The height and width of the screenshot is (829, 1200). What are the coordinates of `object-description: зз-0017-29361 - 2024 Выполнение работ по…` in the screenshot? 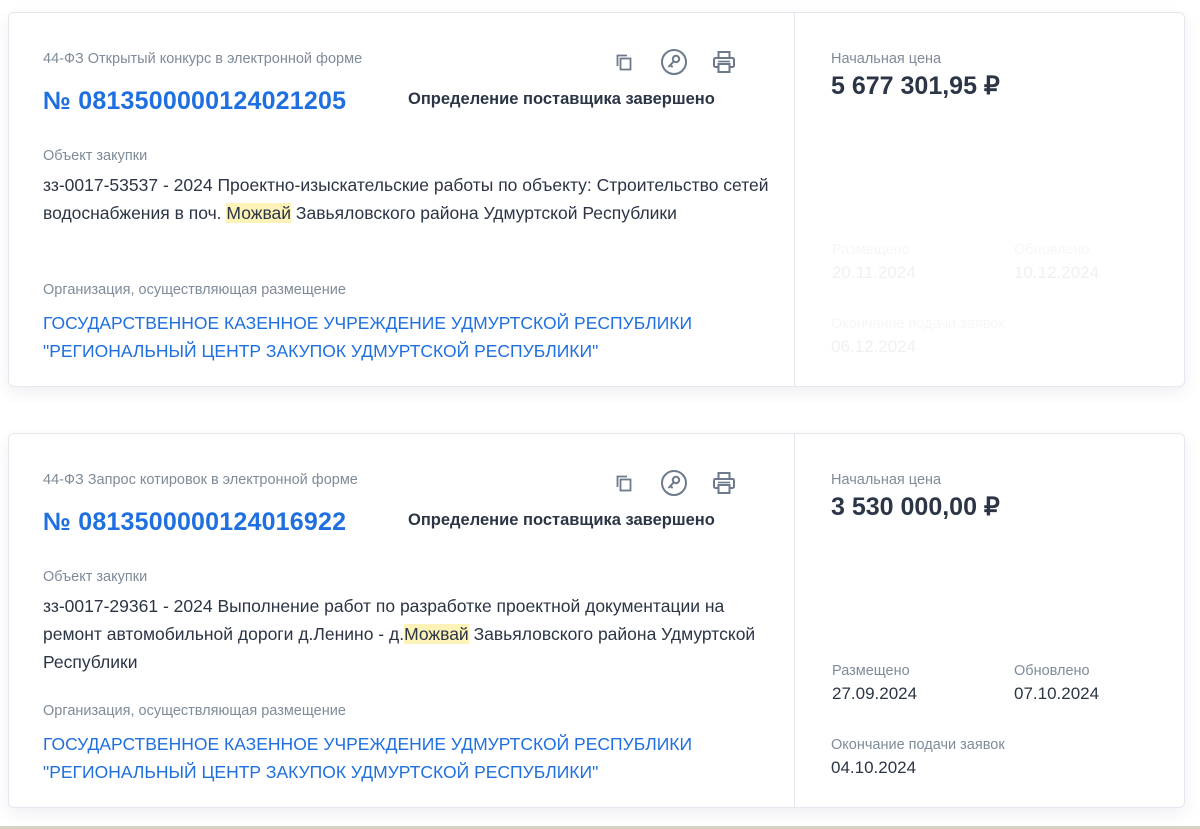 It's located at (413, 634).